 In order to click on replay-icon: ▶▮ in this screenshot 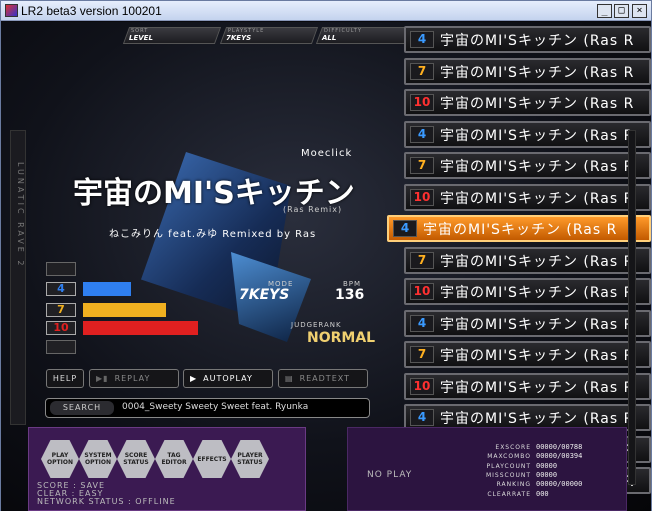, I will do `click(102, 378)`.